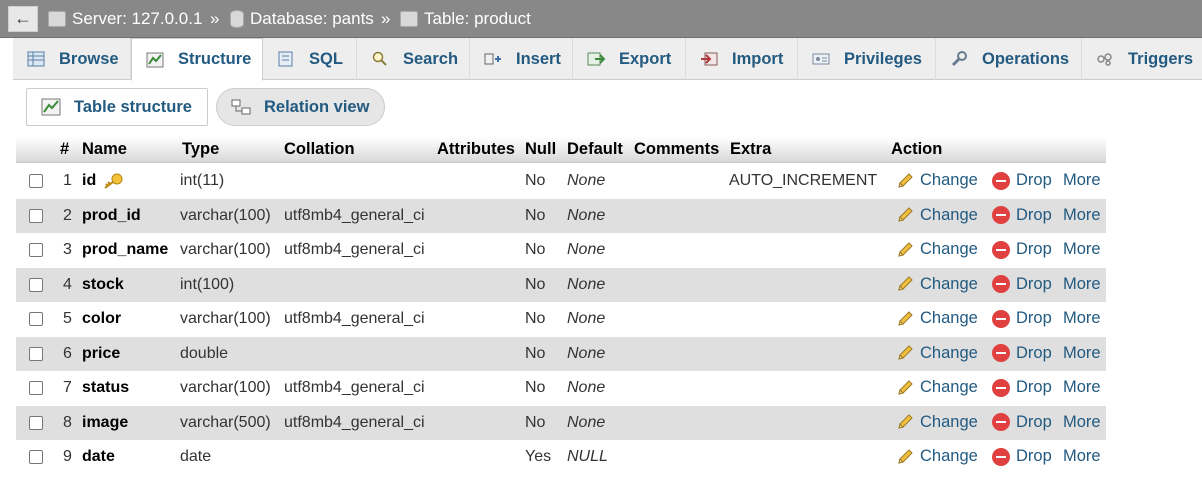  Describe the element at coordinates (200, 149) in the screenshot. I see `col-type-header: Type` at that location.